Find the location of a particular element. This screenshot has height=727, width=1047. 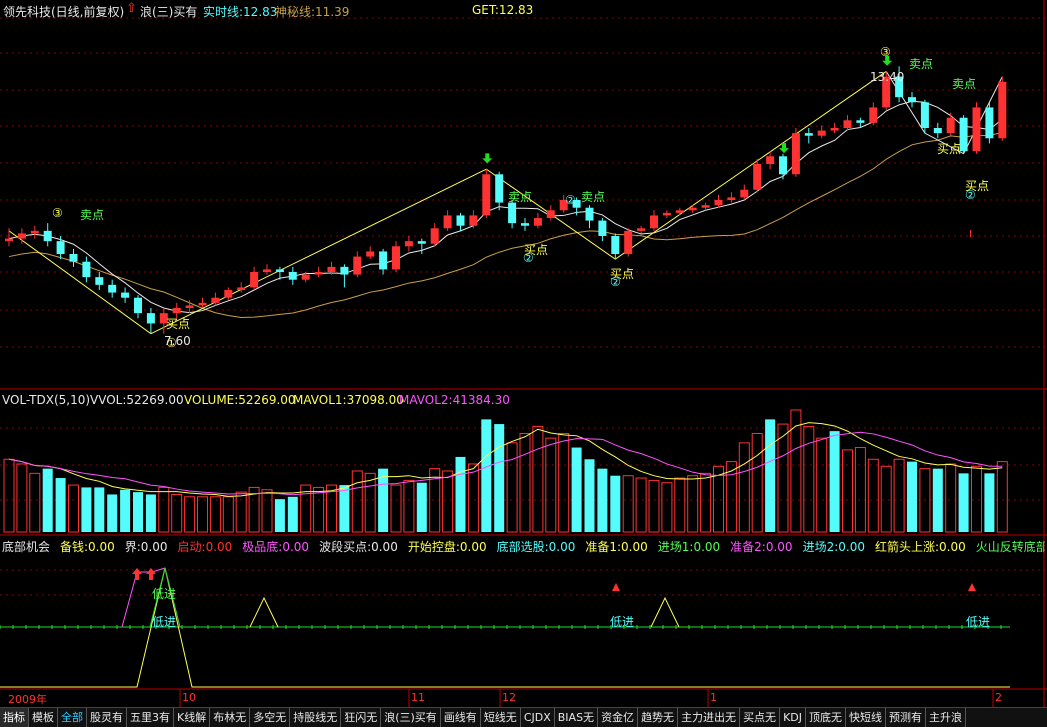

tab-10: 浪(三)买有 is located at coordinates (411, 717).